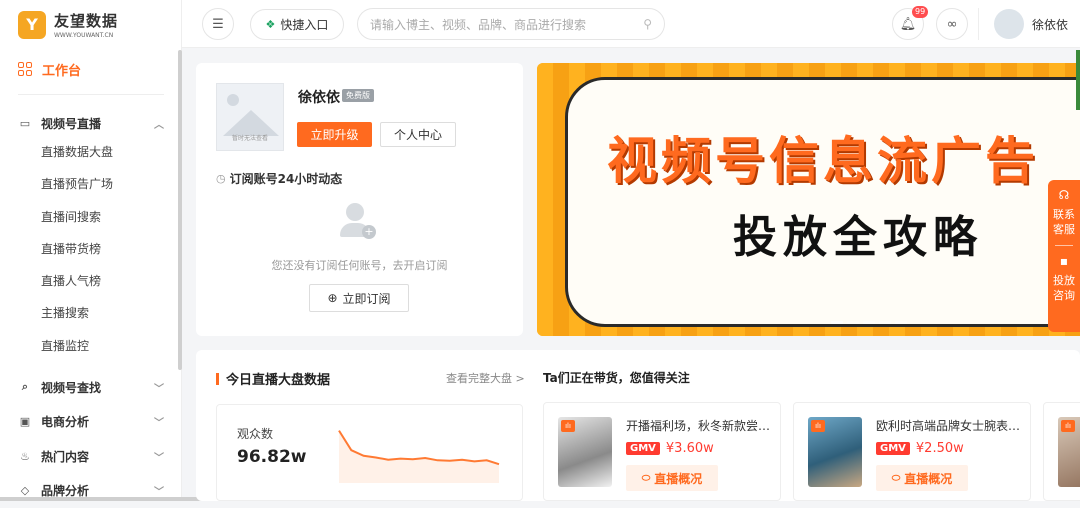 The height and width of the screenshot is (508, 1080). What do you see at coordinates (91, 217) in the screenshot?
I see `sidebar-item-live-search: 直播间搜索` at bounding box center [91, 217].